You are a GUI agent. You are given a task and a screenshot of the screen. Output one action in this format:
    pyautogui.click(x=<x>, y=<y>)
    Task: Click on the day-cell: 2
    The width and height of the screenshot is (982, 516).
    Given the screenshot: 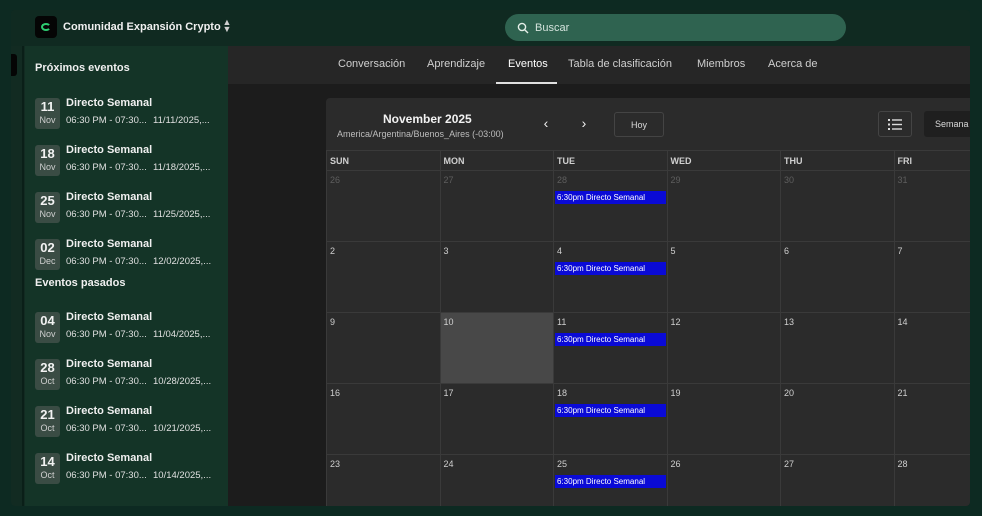 What is the action you would take?
    pyautogui.click(x=383, y=276)
    